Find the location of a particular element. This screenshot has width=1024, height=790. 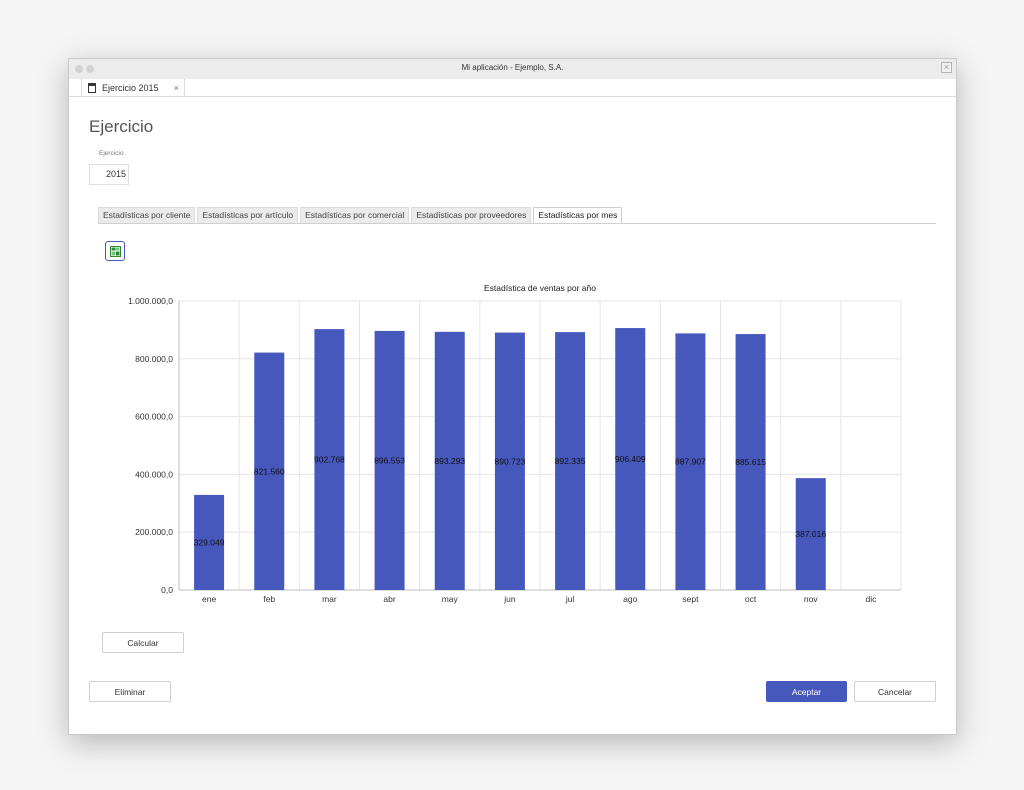

y-tick-label: 800.000,0 is located at coordinates (154, 359).